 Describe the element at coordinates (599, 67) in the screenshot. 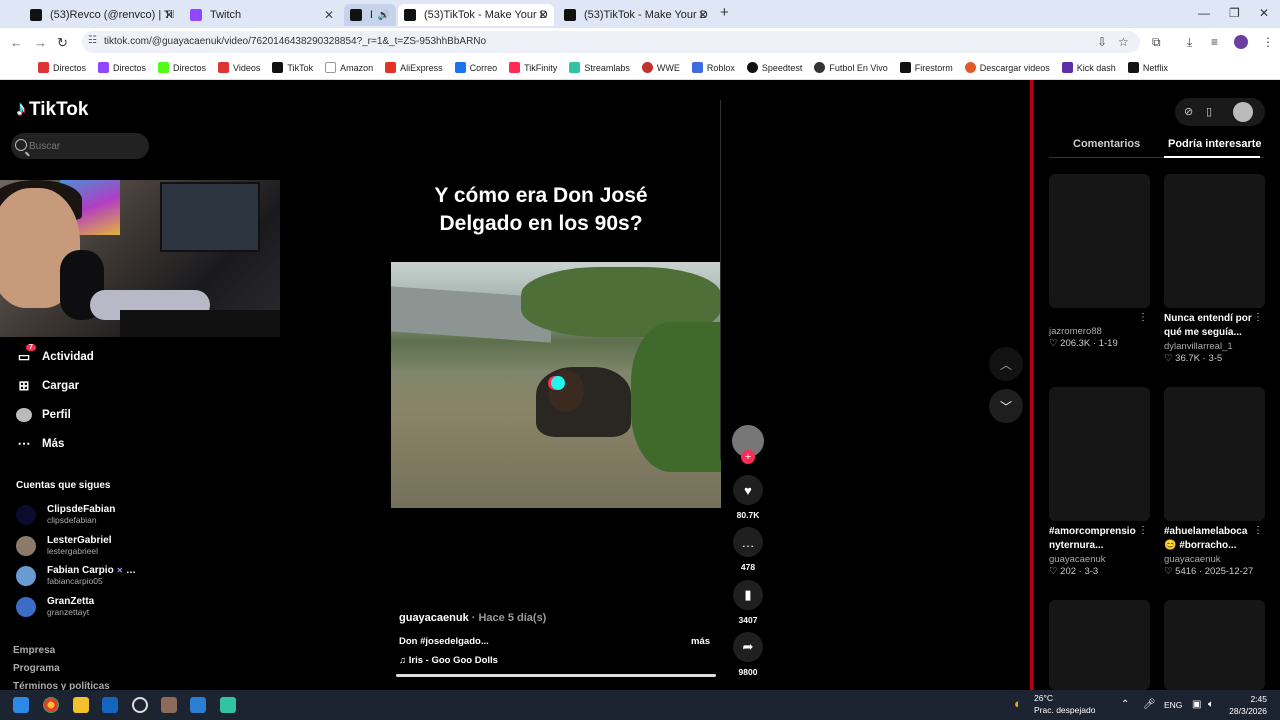

I see `bookmark-streamlabs: Streamlabs` at that location.